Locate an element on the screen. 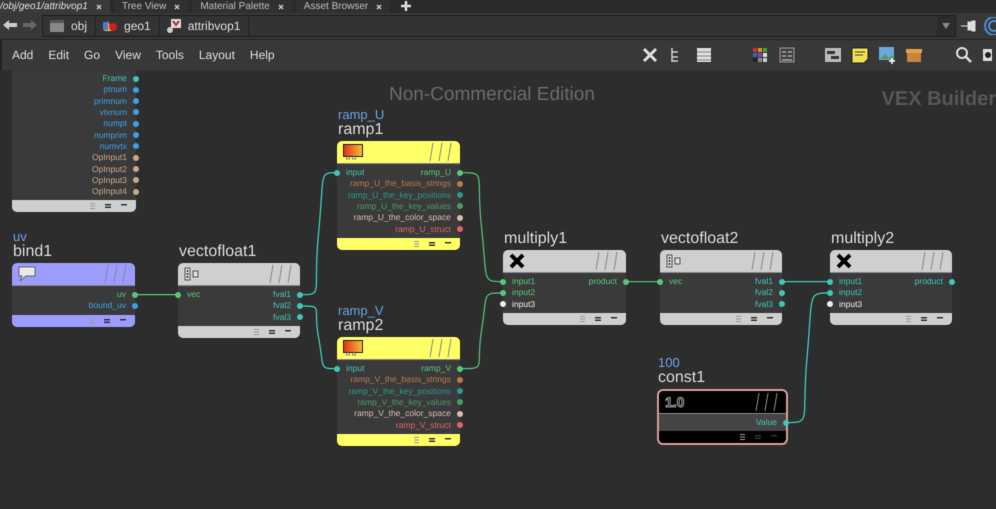 The width and height of the screenshot is (996, 509). vop-node: input ramp_V ramp_V_the_basis_strings ramp_V_the_key_positions ramp_V_the_key_values ramp_V_the_color_space ramp_V_struct is located at coordinates (398, 391).